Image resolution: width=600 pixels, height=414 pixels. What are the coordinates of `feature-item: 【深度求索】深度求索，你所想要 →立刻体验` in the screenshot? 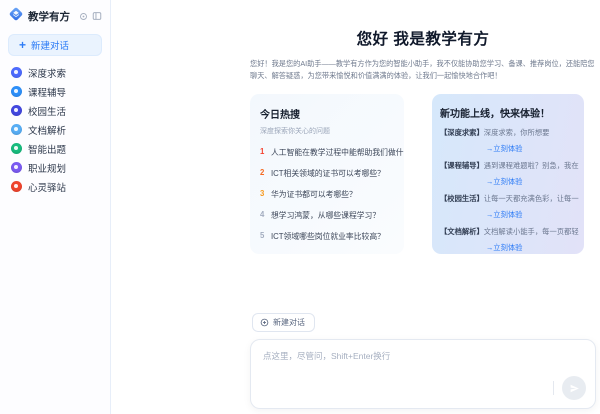 It's located at (509, 142).